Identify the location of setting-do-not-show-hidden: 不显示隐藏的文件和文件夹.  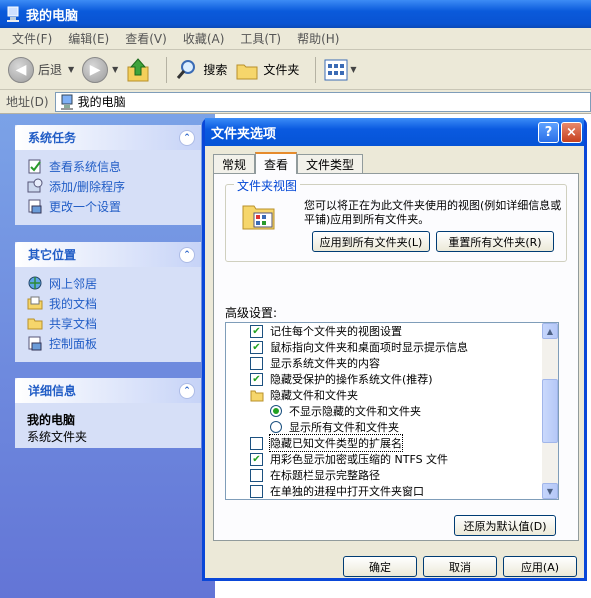
(345, 411).